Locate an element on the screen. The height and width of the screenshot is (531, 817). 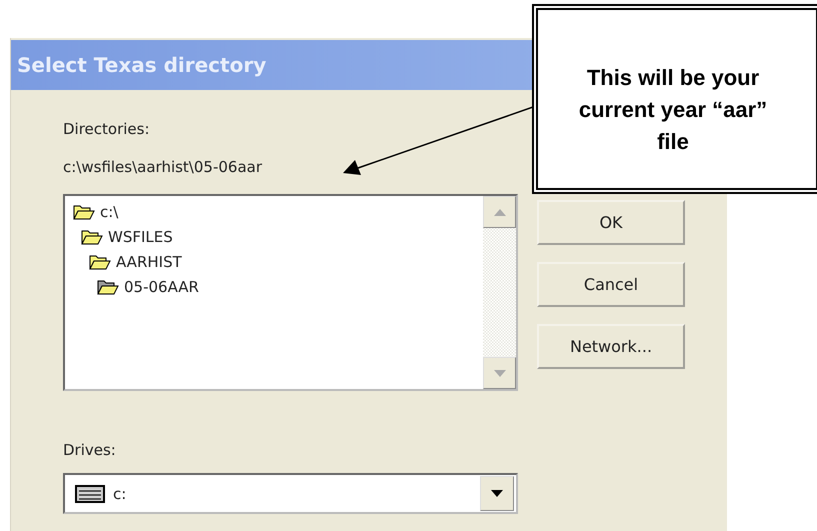
scroll-down-icon is located at coordinates (500, 373).